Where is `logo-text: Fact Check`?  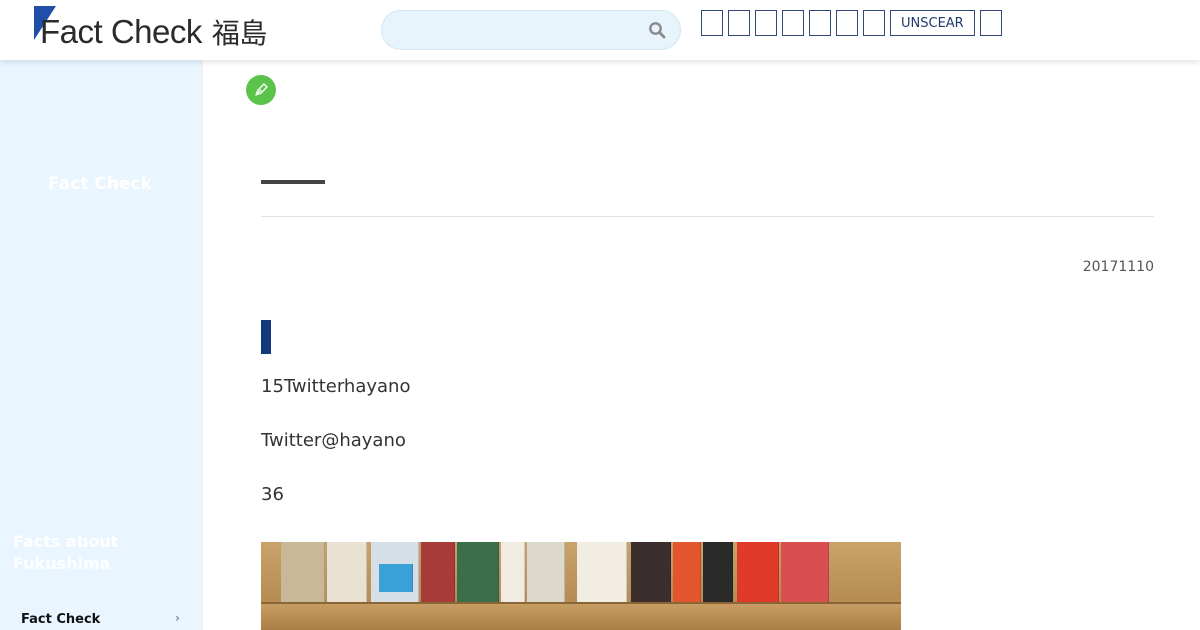
logo-text: Fact Check is located at coordinates (121, 31).